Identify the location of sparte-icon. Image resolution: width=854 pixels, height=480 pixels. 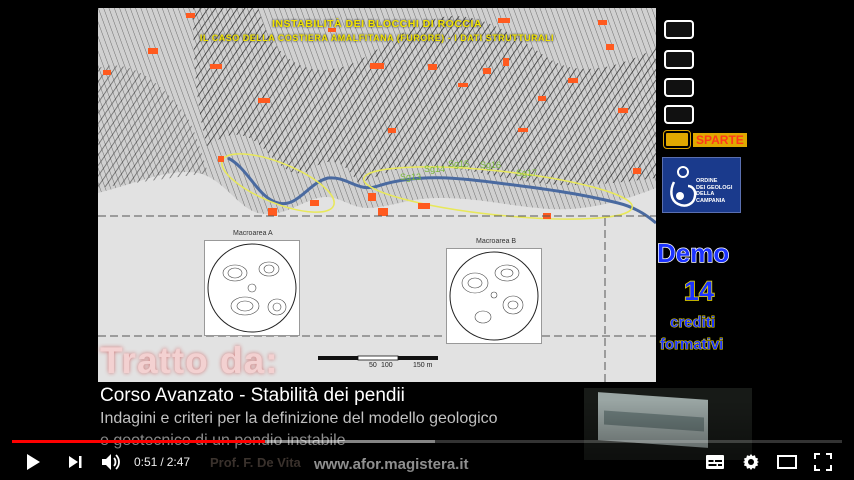
(677, 139).